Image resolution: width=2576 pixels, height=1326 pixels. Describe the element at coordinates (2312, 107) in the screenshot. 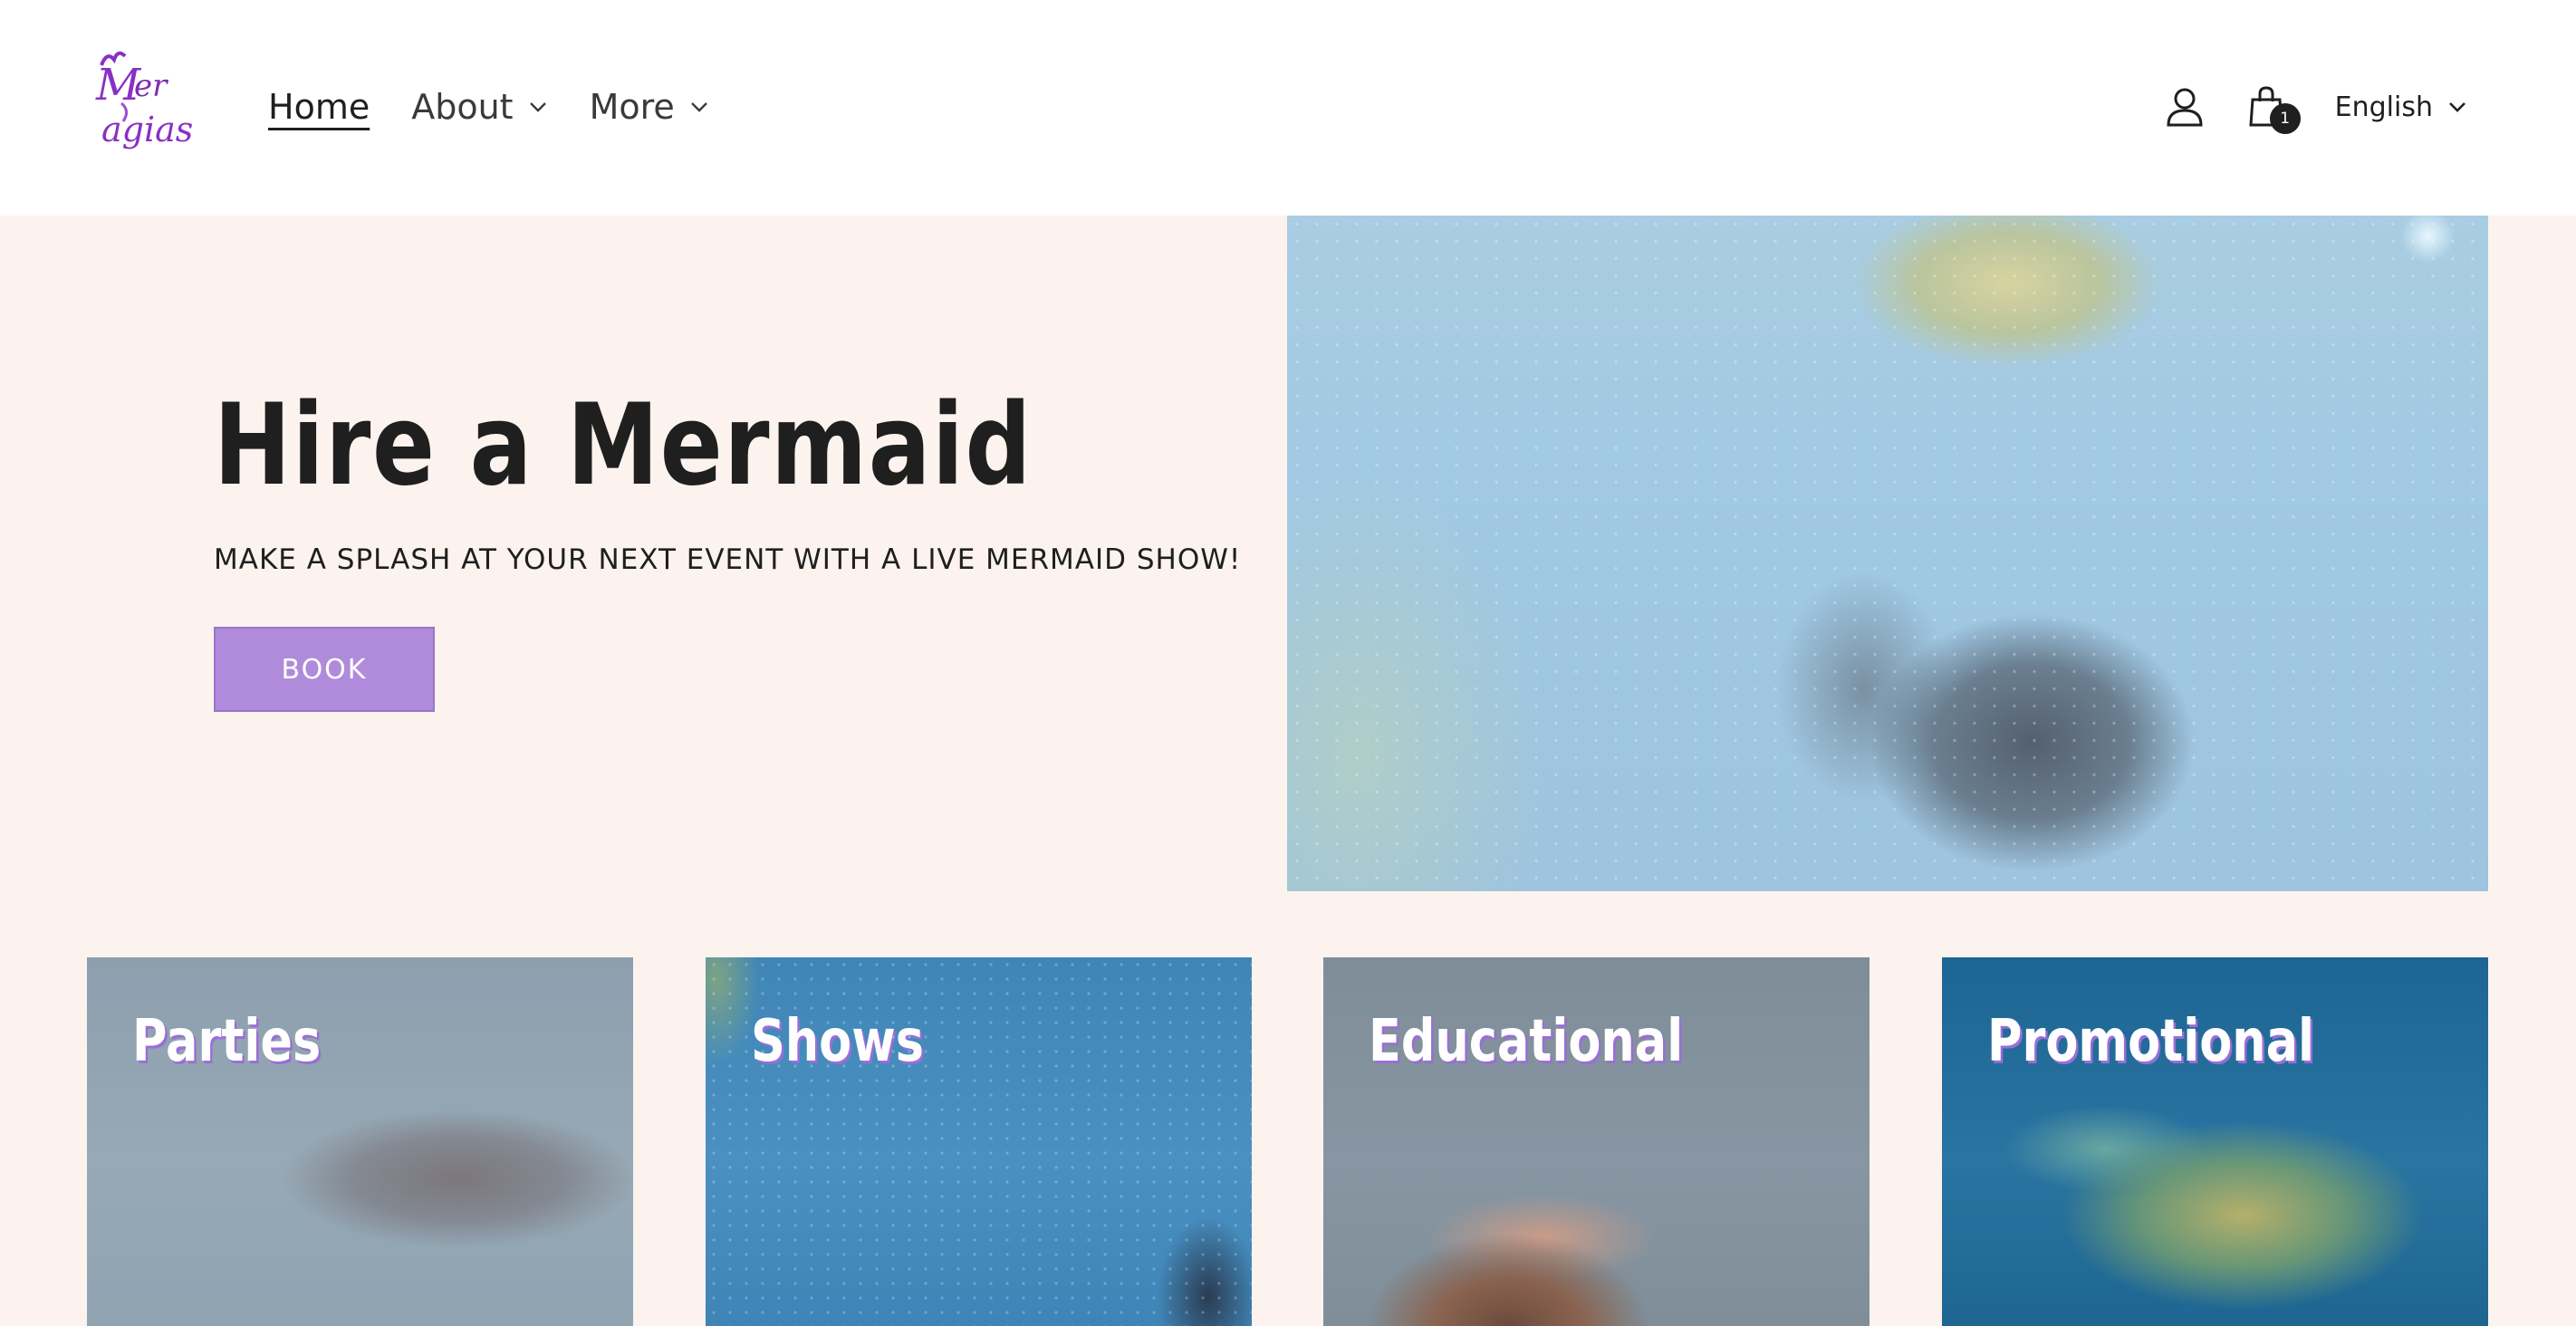

I see `header-actions: 1 English` at that location.